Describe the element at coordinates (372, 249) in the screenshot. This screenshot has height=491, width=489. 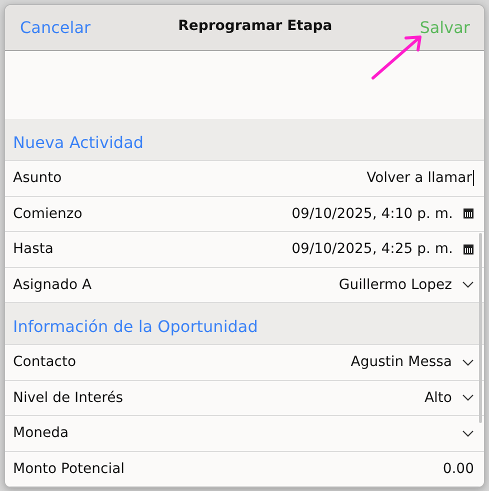
I see `field-value: 09/10/2025, 4:25 p. m.` at that location.